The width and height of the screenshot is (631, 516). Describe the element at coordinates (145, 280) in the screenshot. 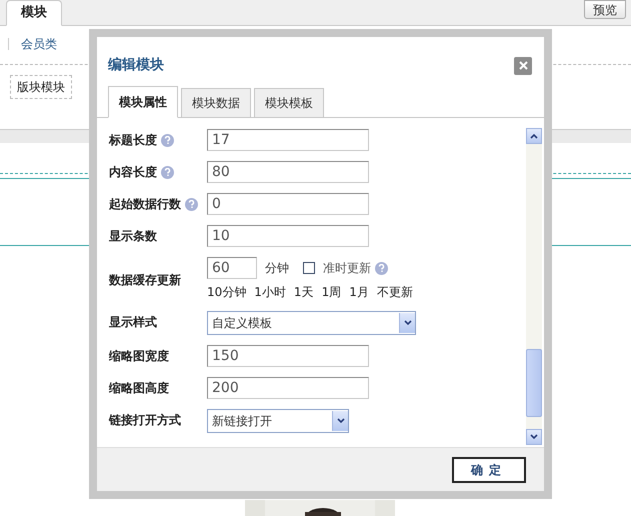

I see `field-label: 数据缓存更新` at that location.